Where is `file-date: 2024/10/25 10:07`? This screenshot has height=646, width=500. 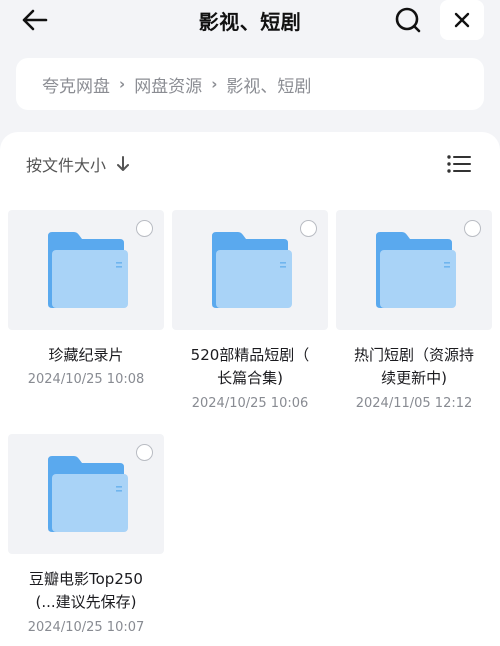
file-date: 2024/10/25 10:07 is located at coordinates (86, 627).